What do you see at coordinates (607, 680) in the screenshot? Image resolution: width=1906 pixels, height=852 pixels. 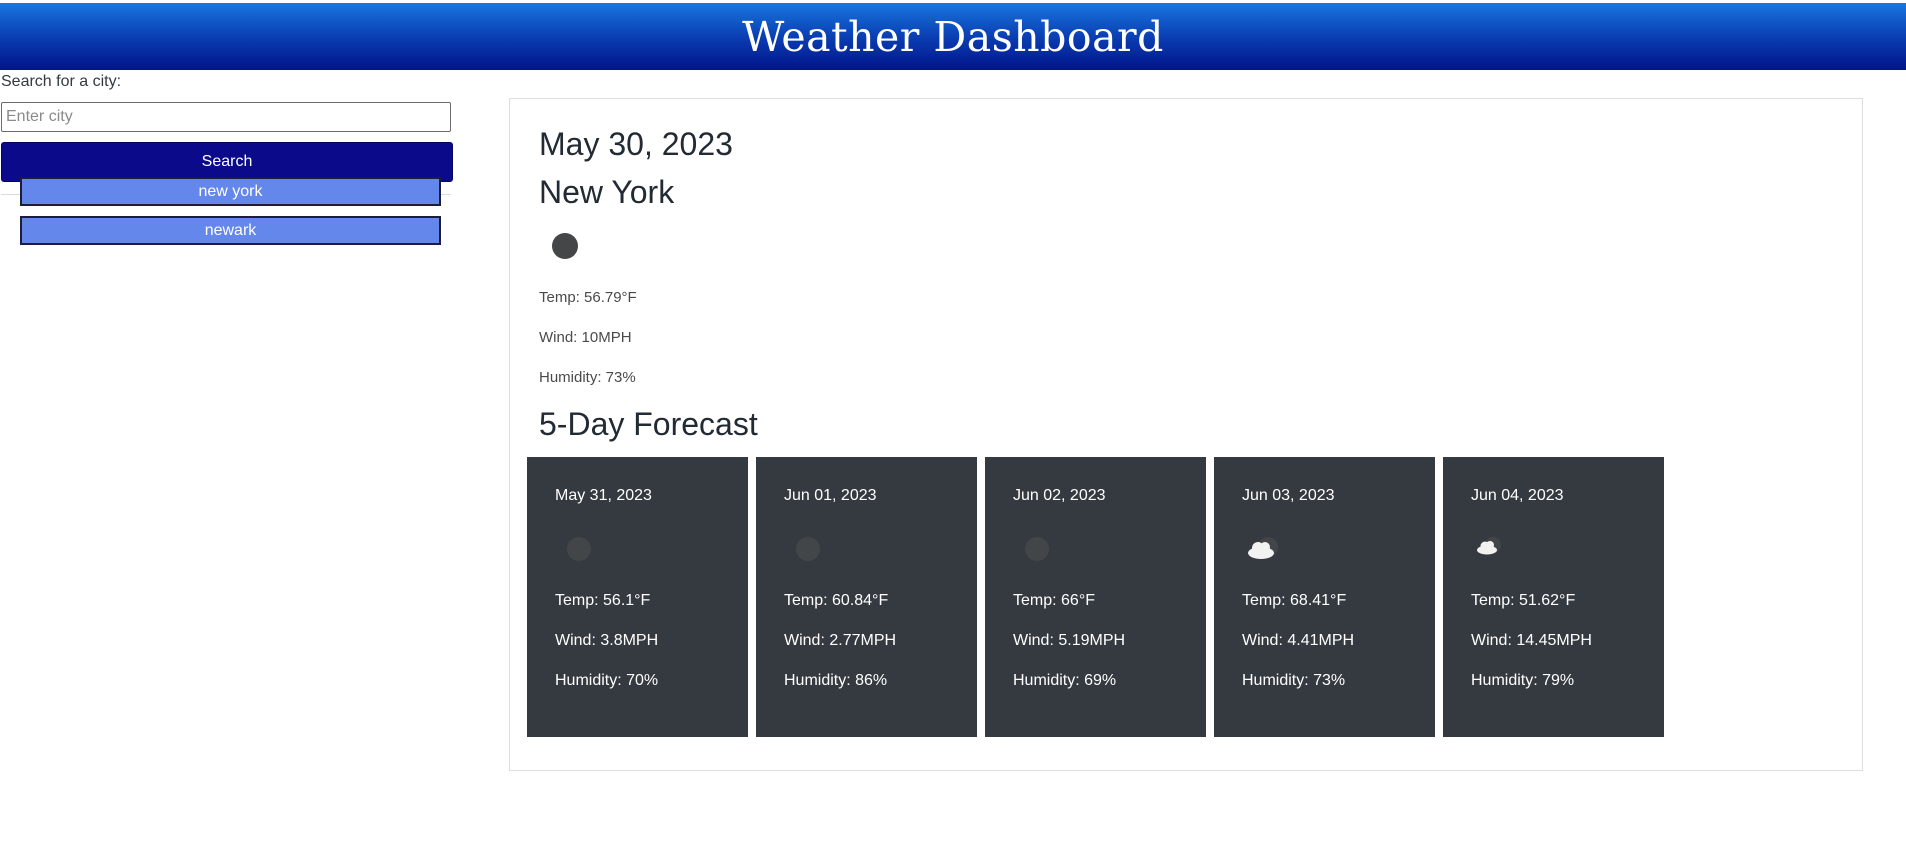 I see `forecast-humidity: Humidity: 70%` at bounding box center [607, 680].